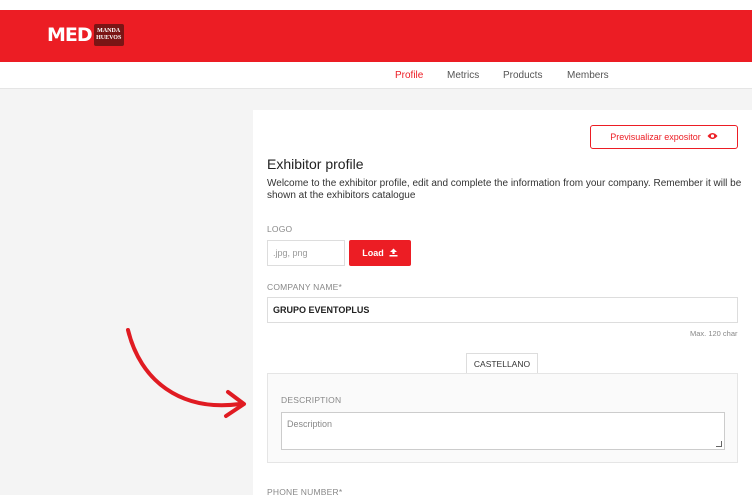 This screenshot has height=495, width=752. What do you see at coordinates (714, 333) in the screenshot?
I see `company-max-hint: Max. 120 char` at bounding box center [714, 333].